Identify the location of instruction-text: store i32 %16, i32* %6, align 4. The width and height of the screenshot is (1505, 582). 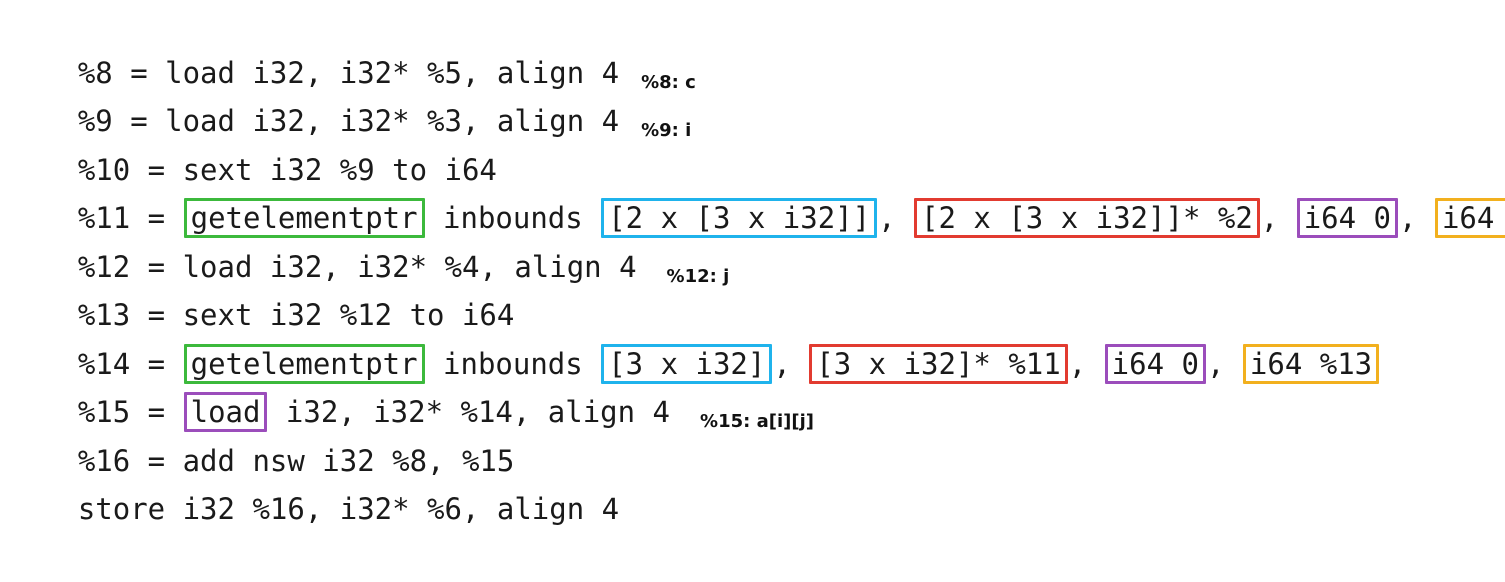
(348, 509).